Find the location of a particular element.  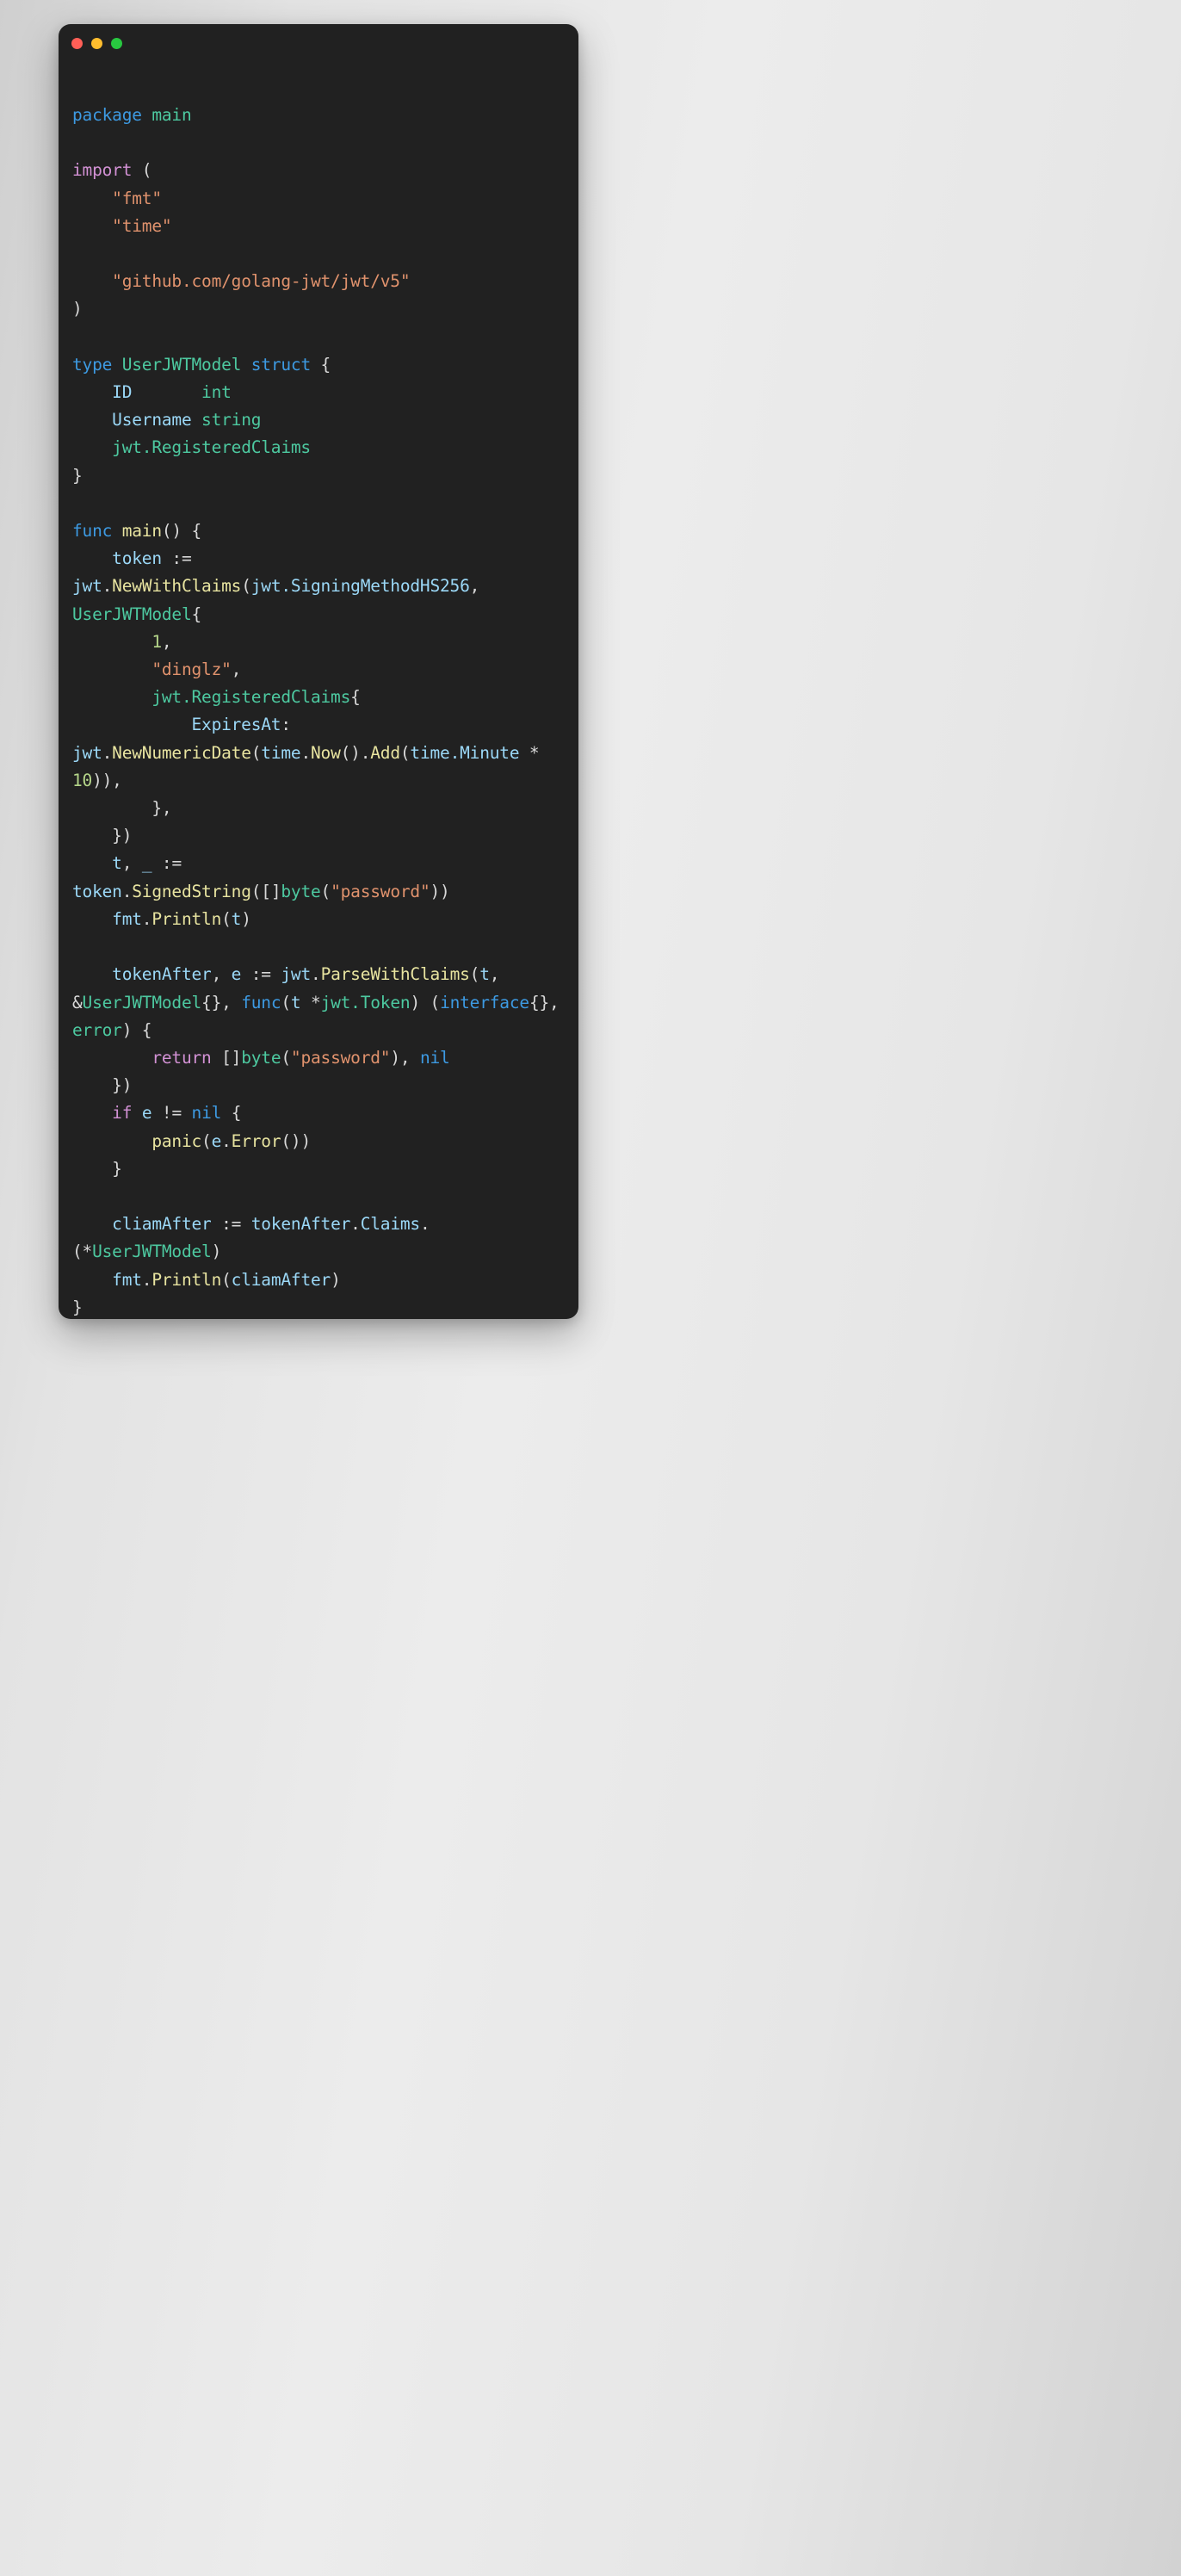

close-button-icon is located at coordinates (77, 43).